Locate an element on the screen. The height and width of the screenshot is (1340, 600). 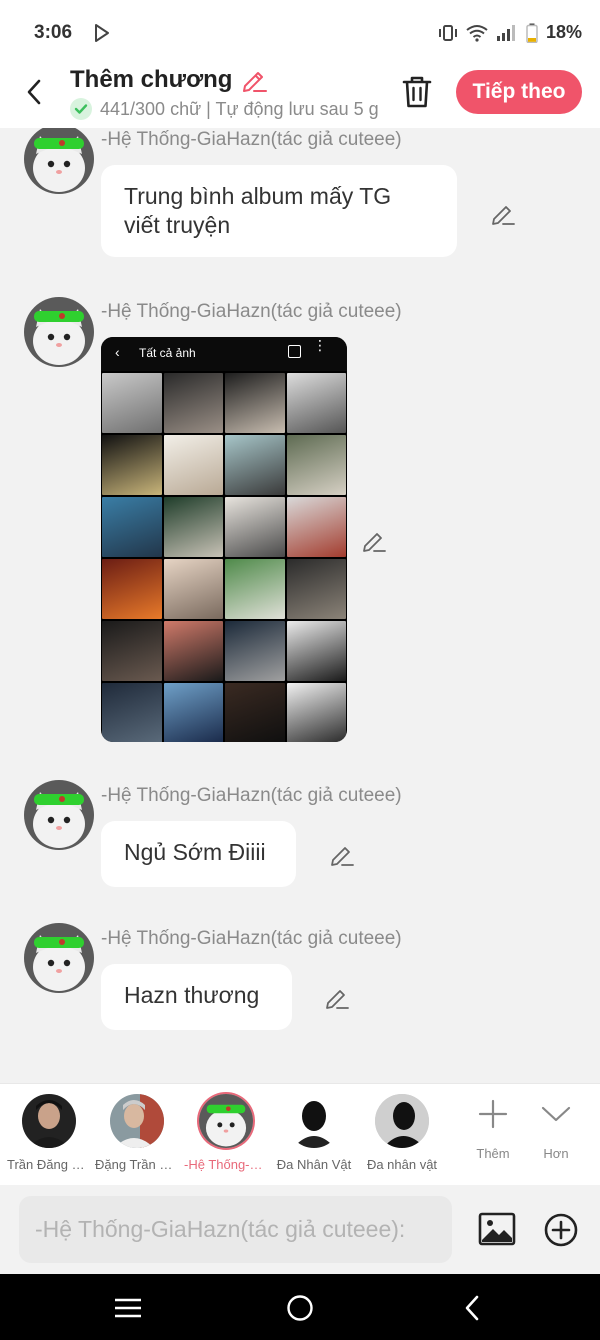
character-item: Đa nhân vật is located at coordinates (402, 1133).